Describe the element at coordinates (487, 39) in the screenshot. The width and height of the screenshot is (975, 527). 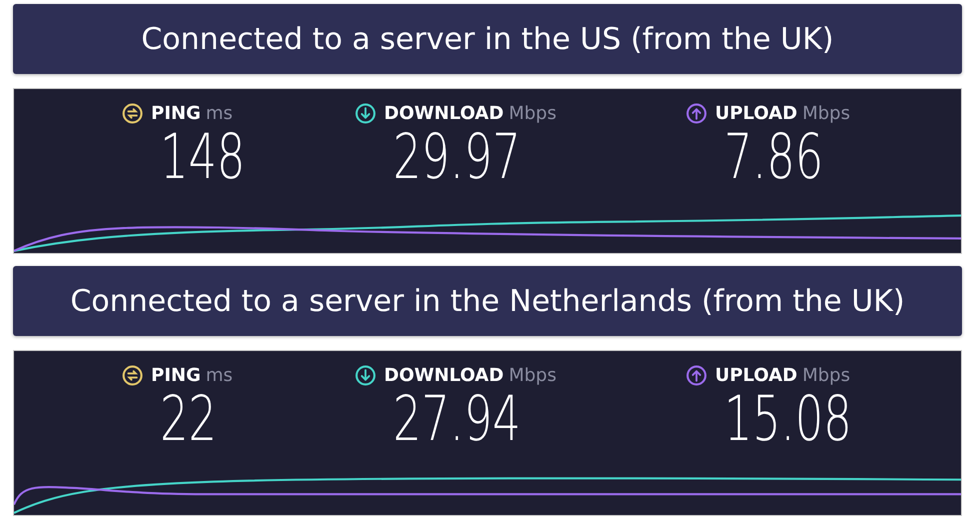
I see `section-title: Connected to a server in the US (from the UK)` at that location.